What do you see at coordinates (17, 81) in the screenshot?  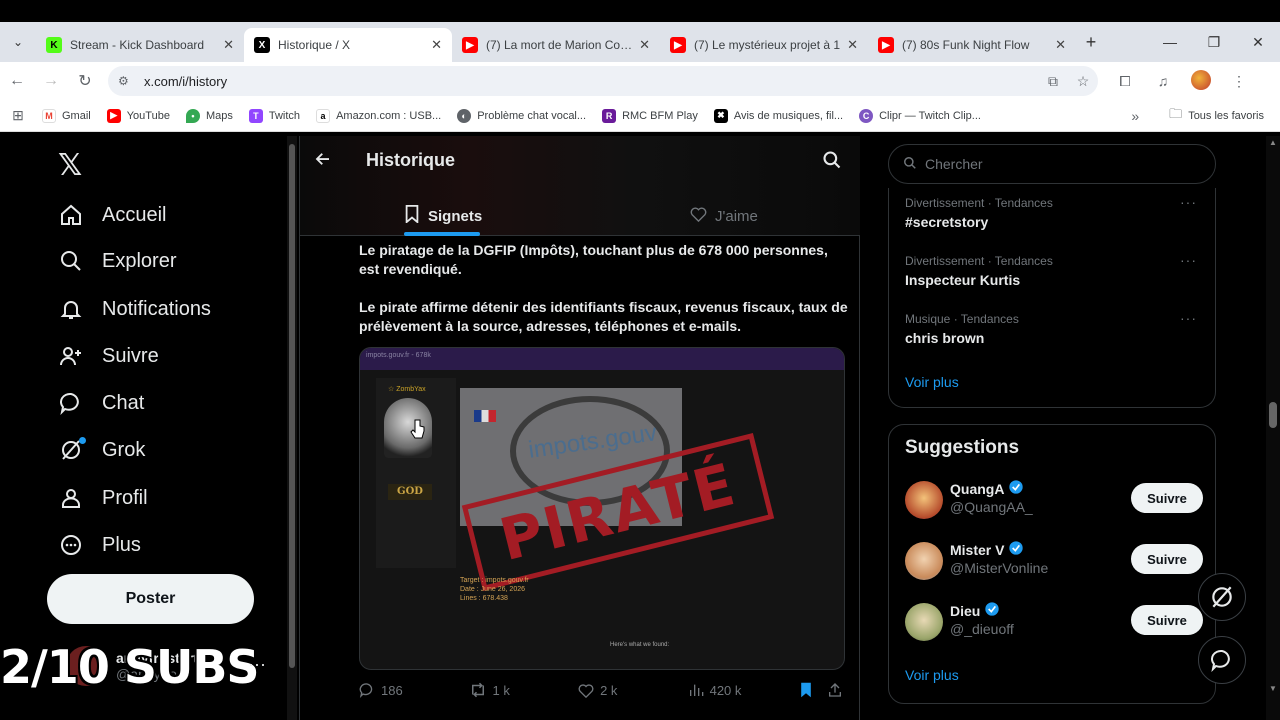 I see `back-icon: ←` at bounding box center [17, 81].